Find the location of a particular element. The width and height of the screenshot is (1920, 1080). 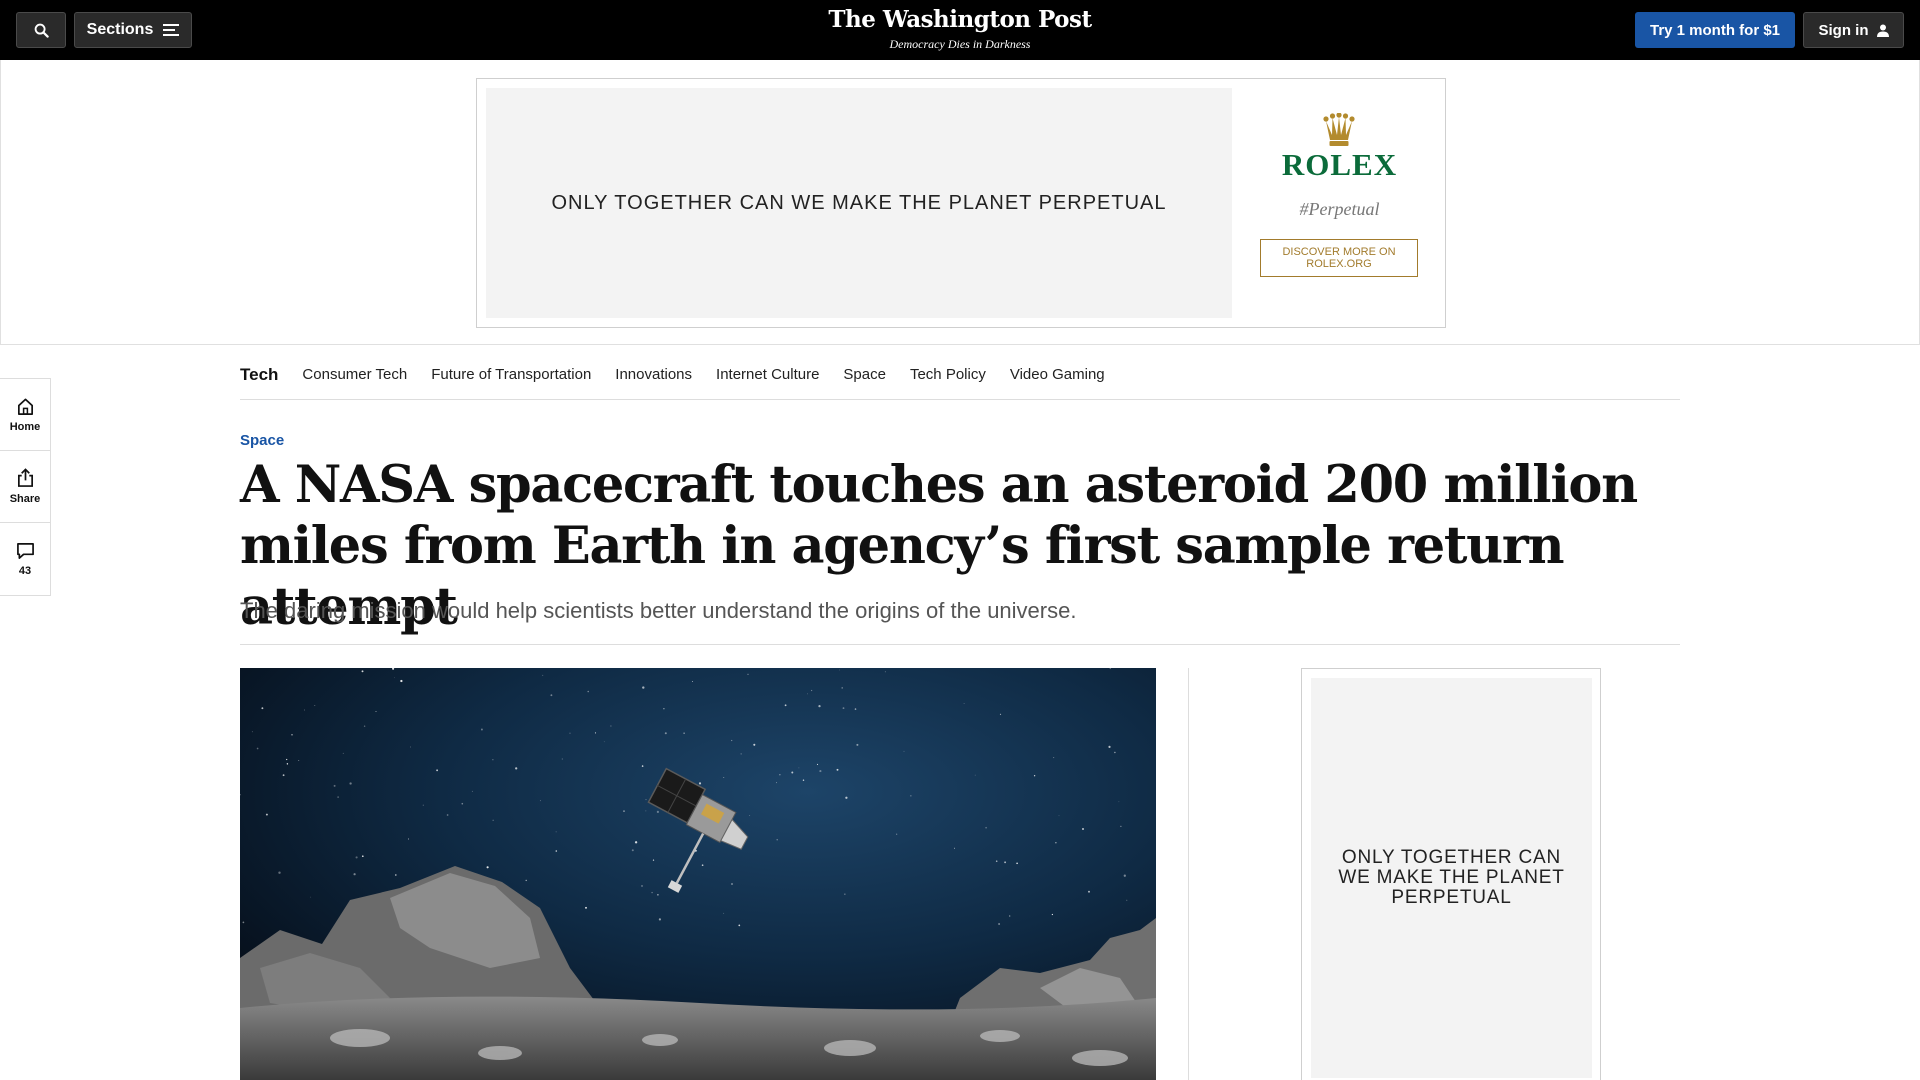

search-icon is located at coordinates (41, 30).